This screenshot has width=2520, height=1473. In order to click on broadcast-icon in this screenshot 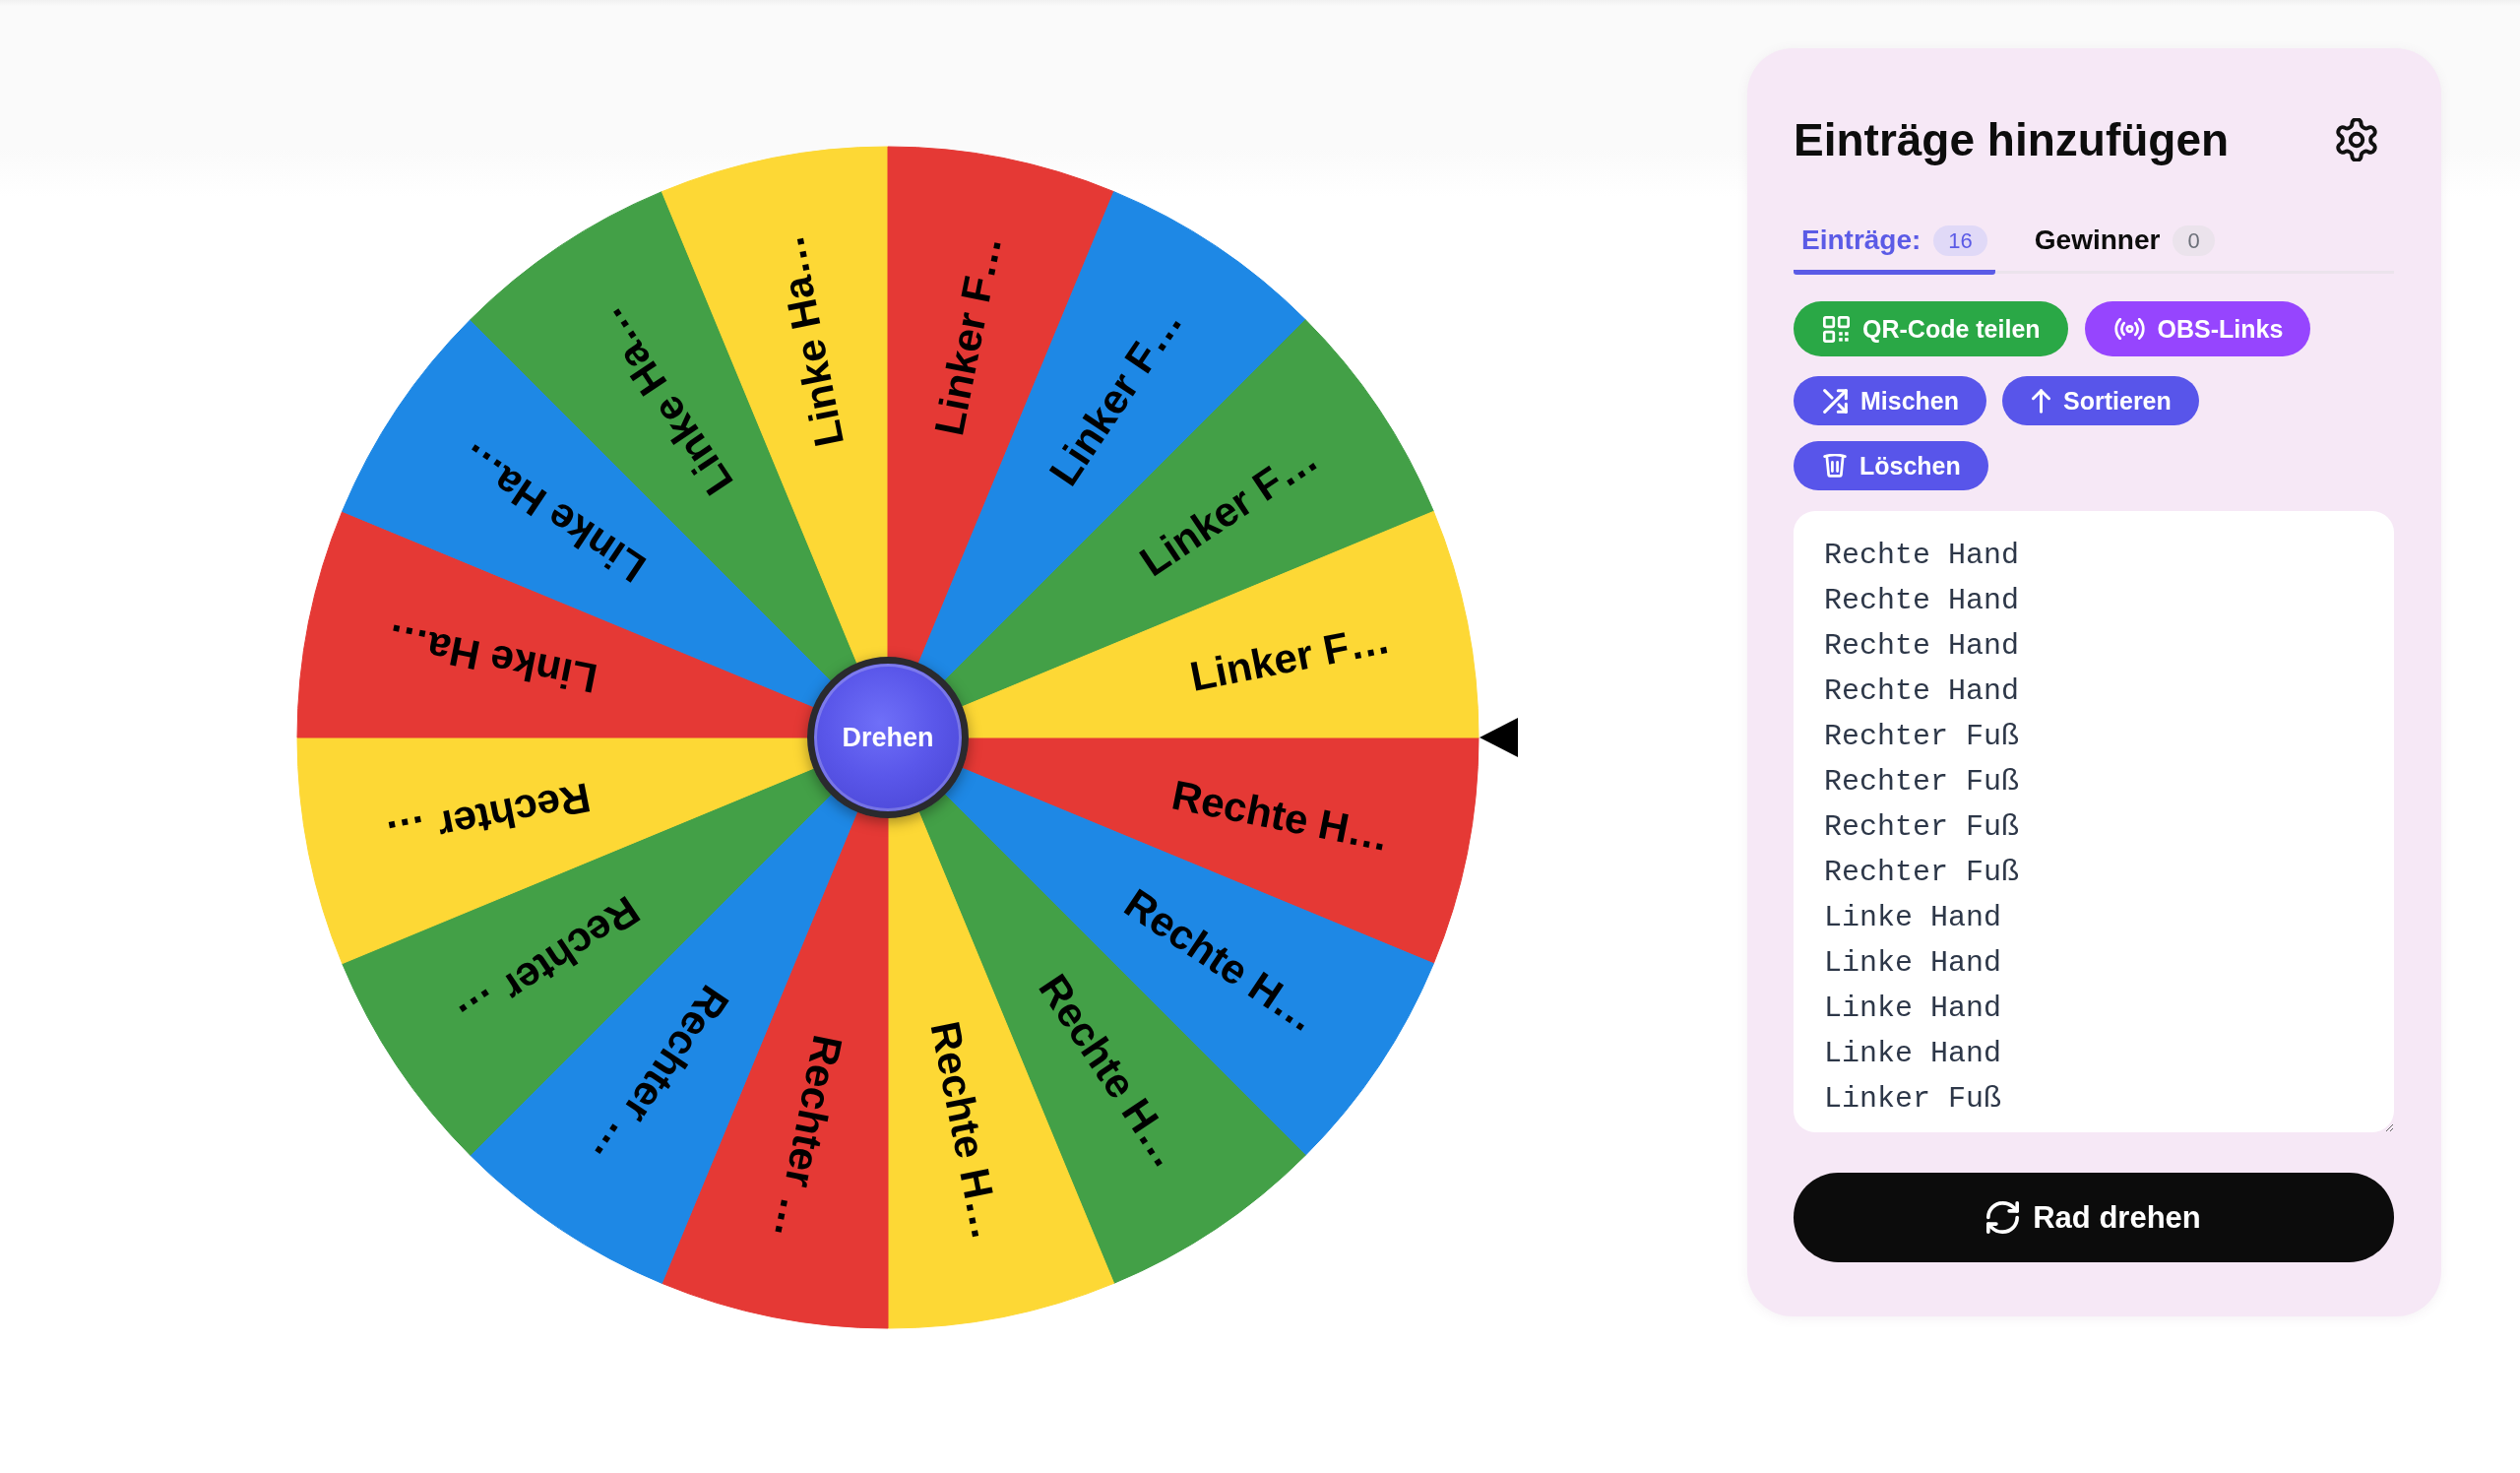, I will do `click(2129, 329)`.